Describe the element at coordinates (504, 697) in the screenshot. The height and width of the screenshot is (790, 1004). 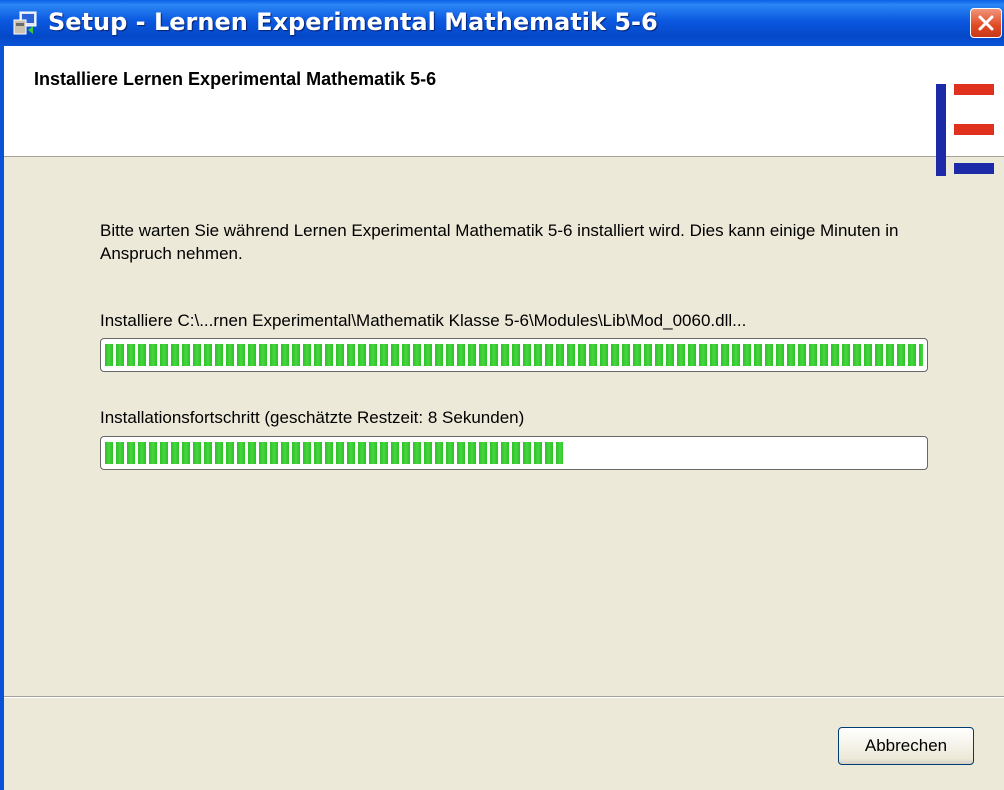
I see `footer-divider` at that location.